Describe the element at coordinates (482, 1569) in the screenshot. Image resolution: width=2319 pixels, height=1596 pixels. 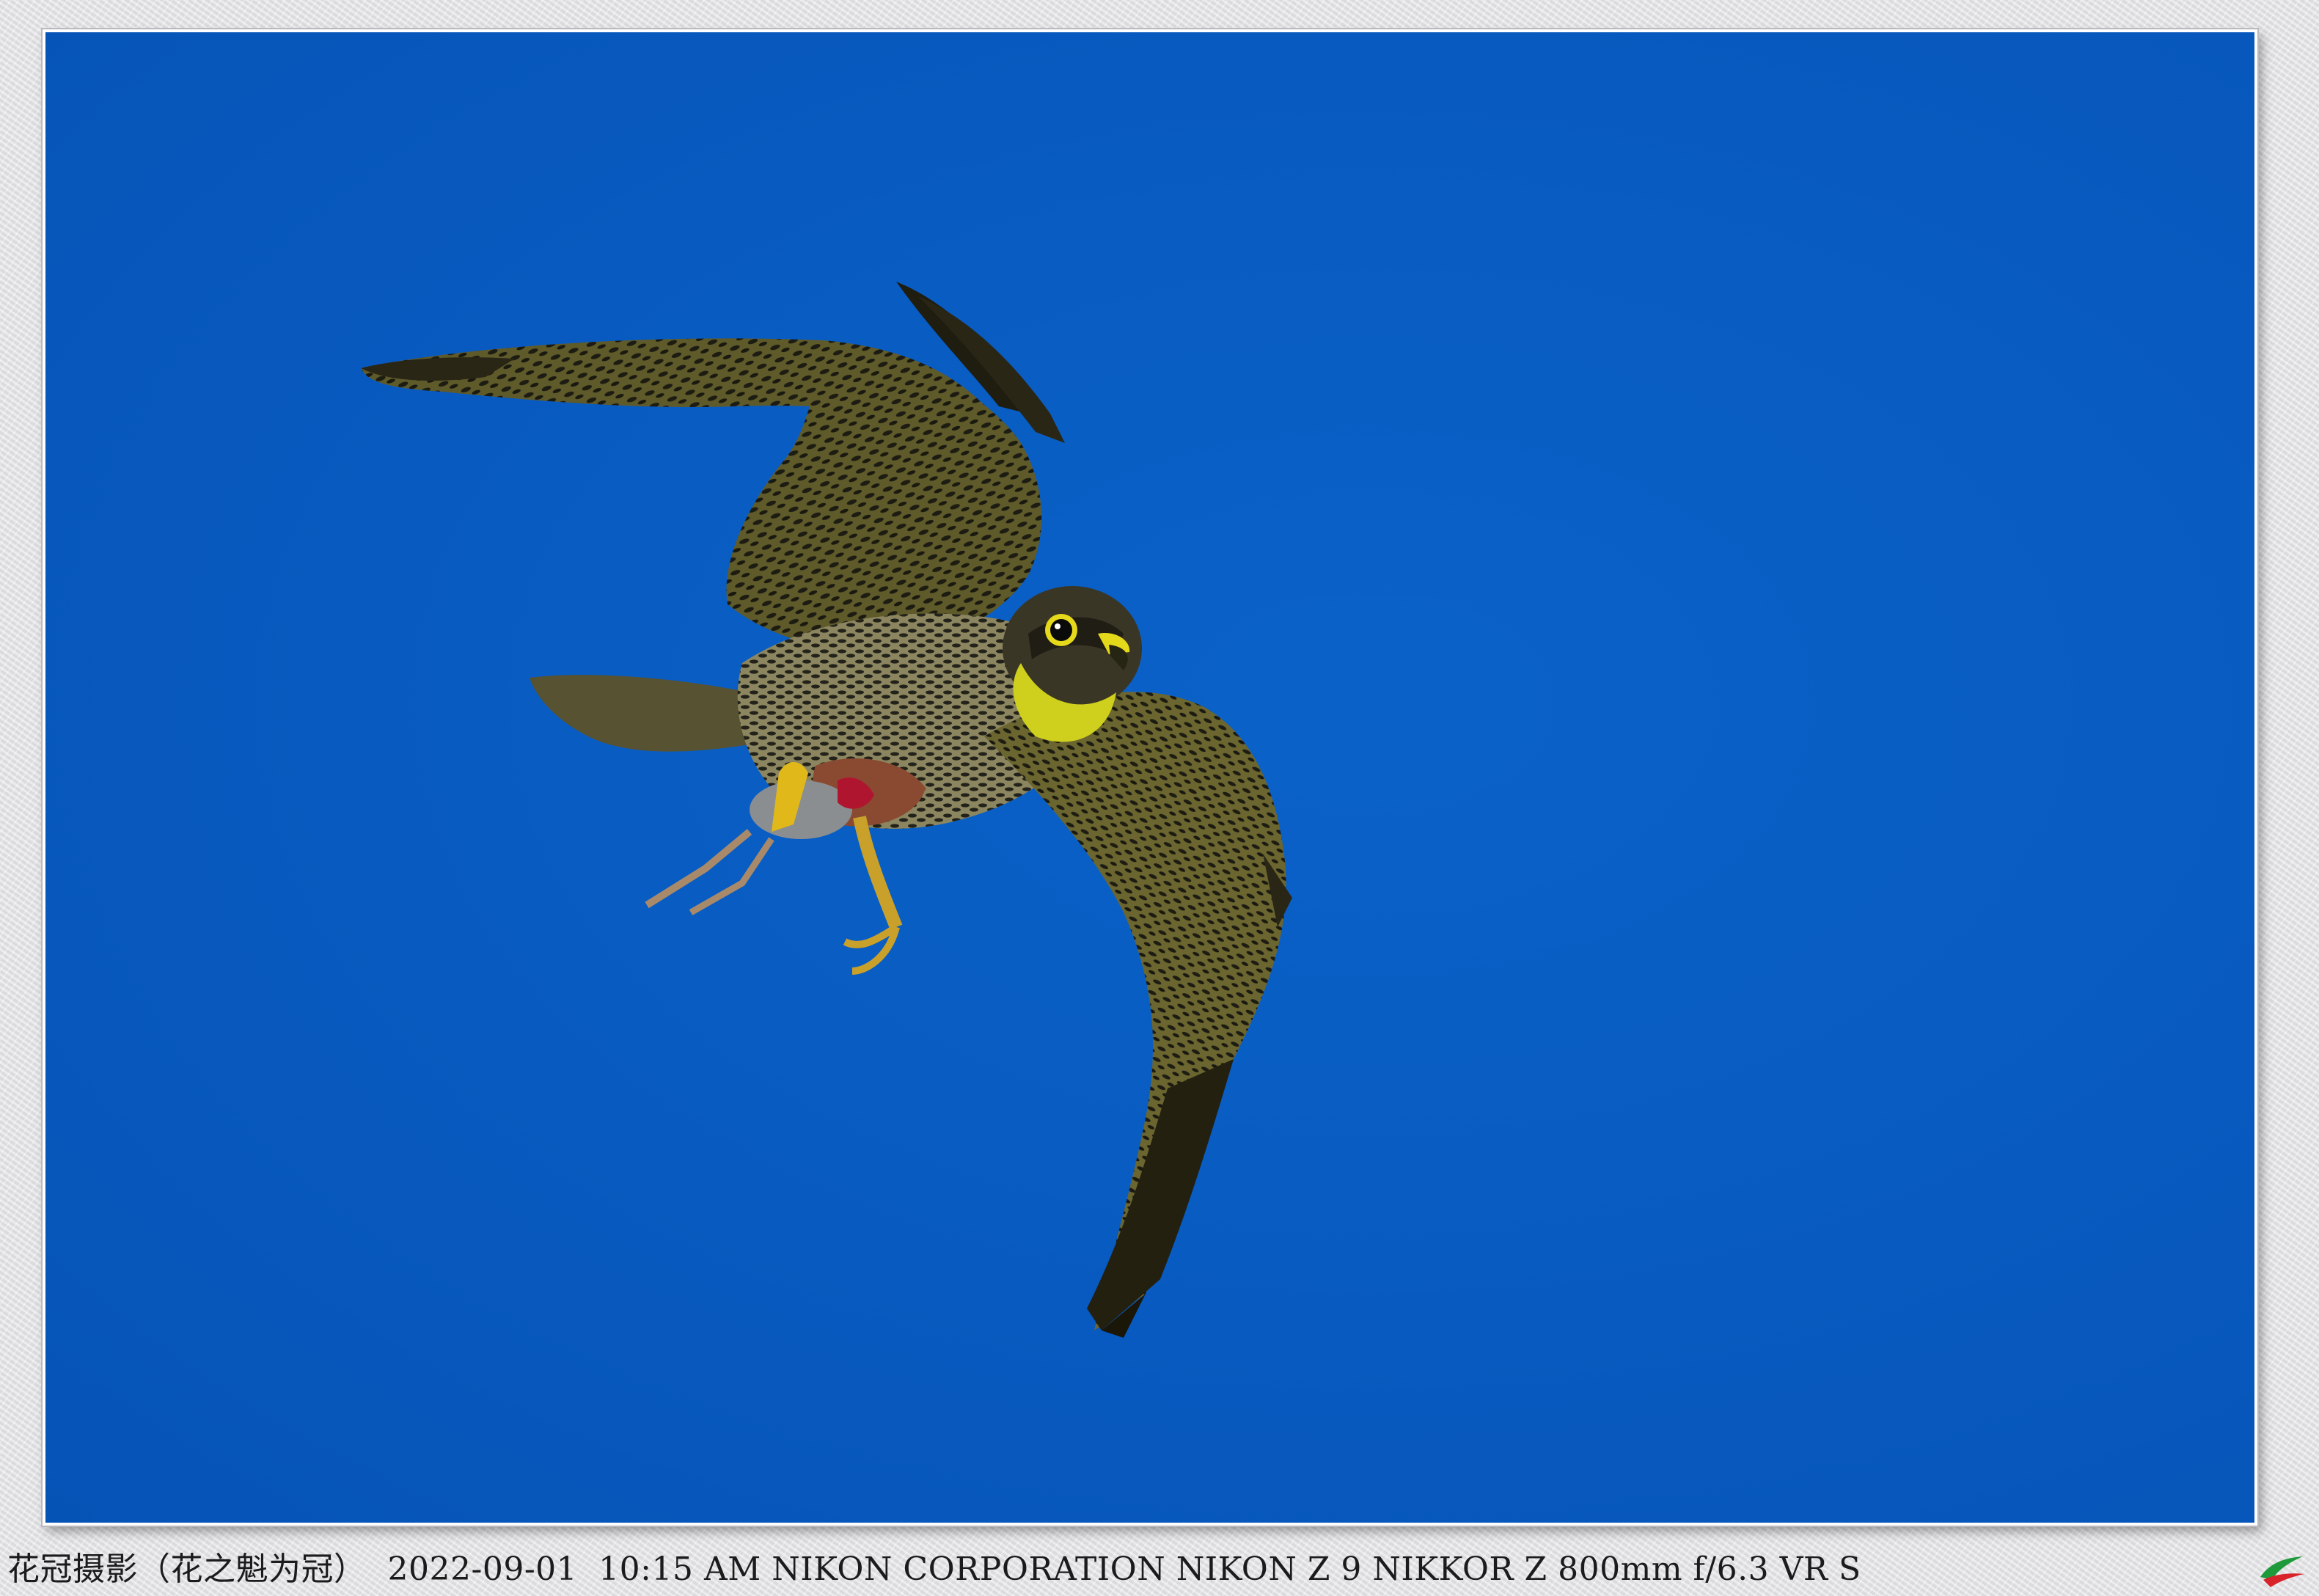
I see `caption-date: 2022-09-01` at that location.